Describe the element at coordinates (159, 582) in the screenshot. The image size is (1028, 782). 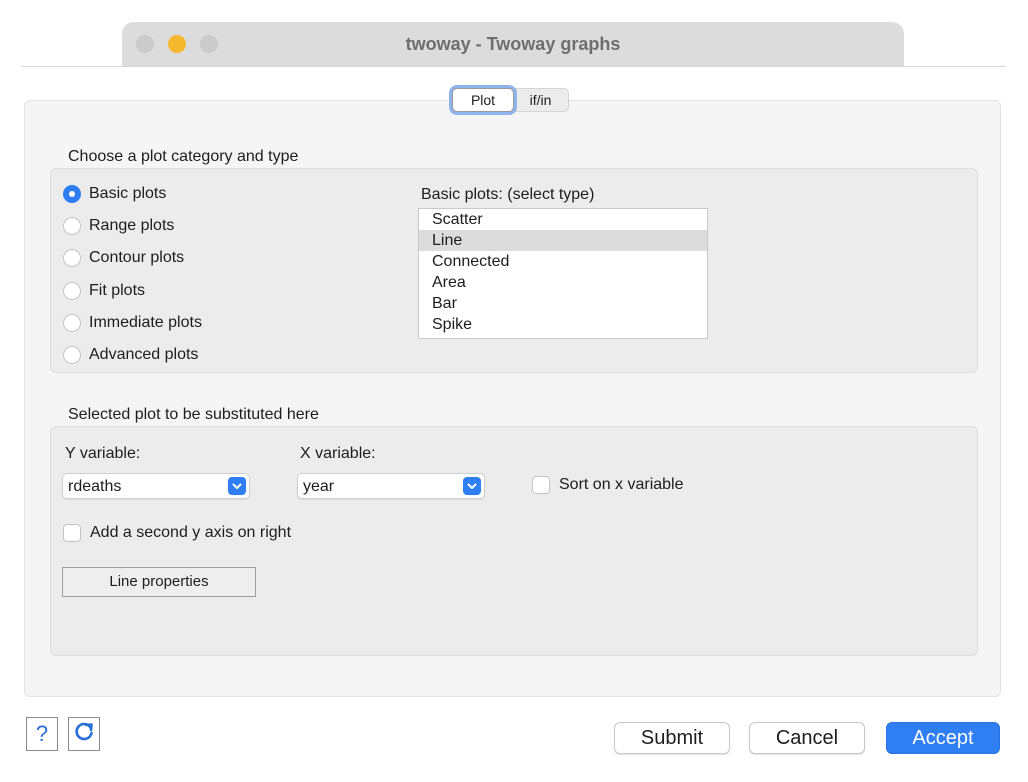
I see `line-properties-button: Line properties` at that location.